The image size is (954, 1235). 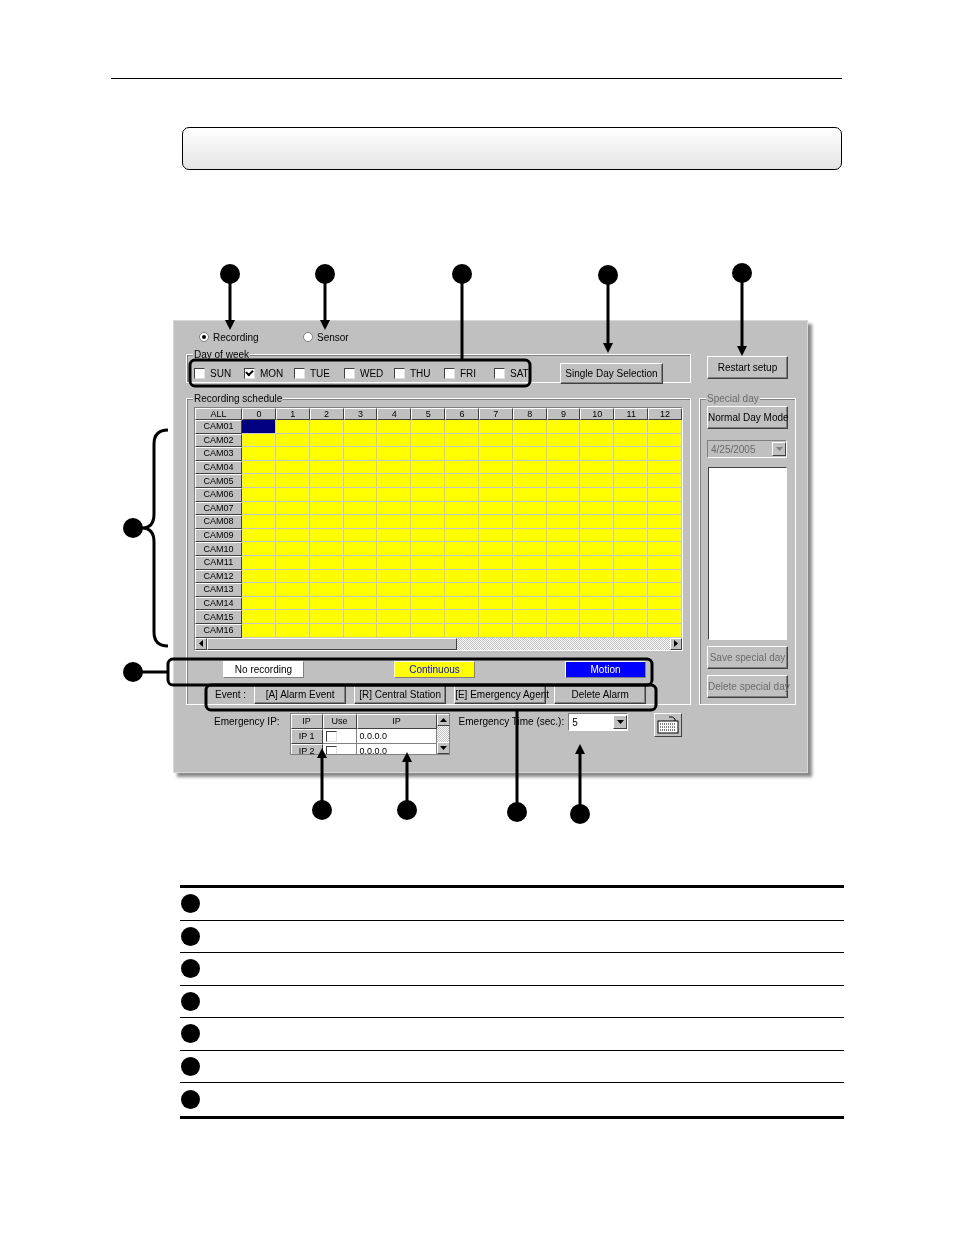 What do you see at coordinates (611, 373) in the screenshot?
I see `single-day-button: Single Day Selection` at bounding box center [611, 373].